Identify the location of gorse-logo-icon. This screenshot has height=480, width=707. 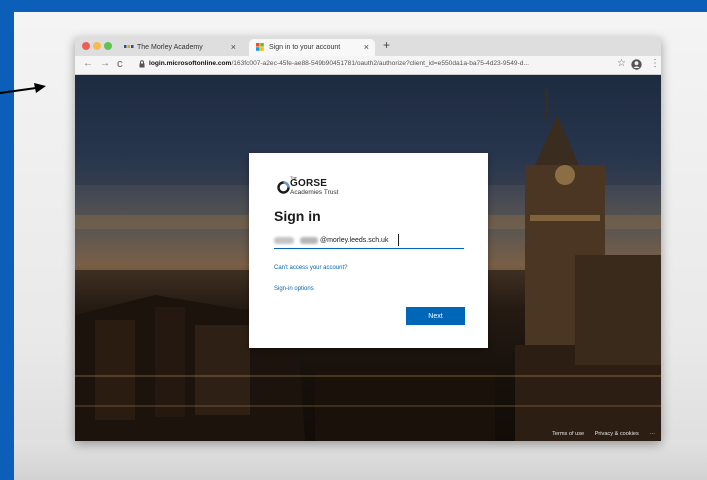
(283, 187).